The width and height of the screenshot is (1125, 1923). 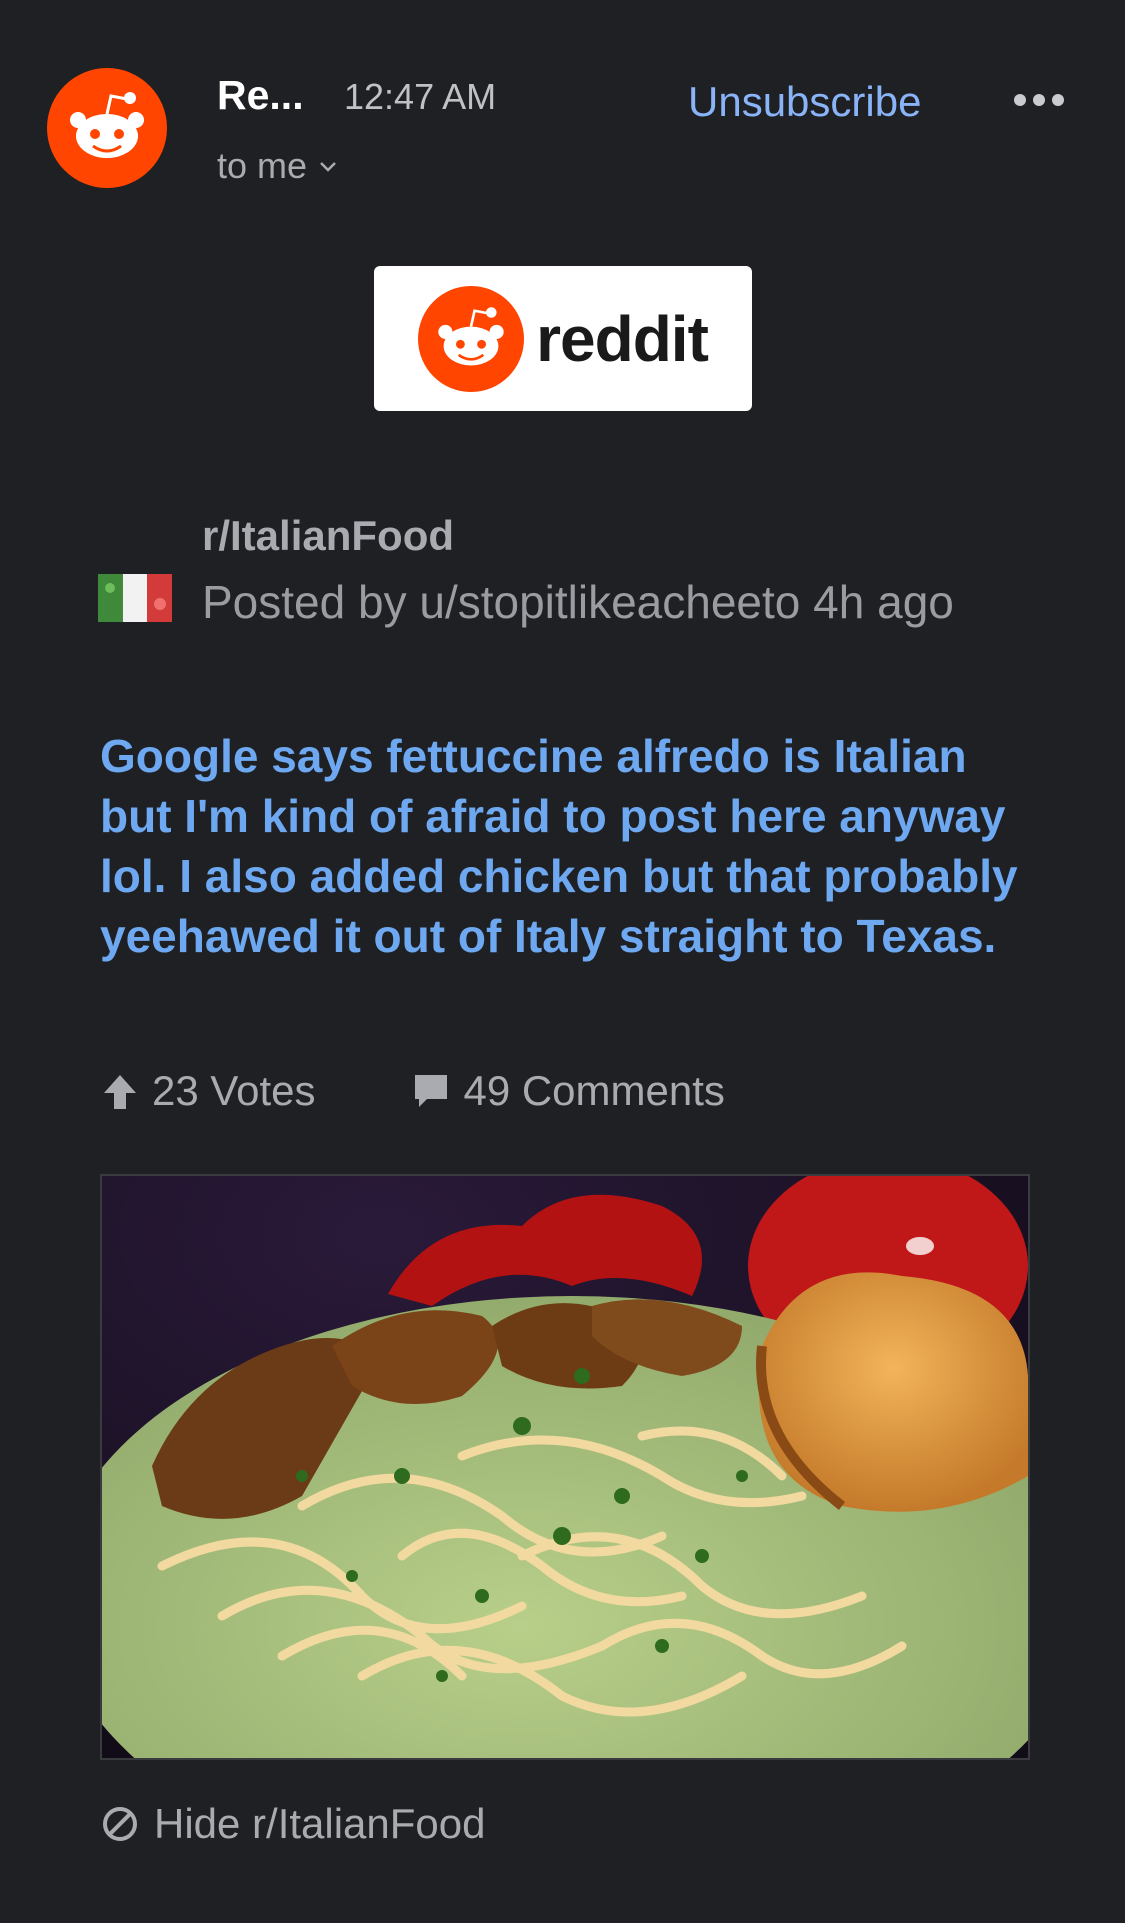 What do you see at coordinates (234, 1090) in the screenshot?
I see `votes-count: 23 Votes` at bounding box center [234, 1090].